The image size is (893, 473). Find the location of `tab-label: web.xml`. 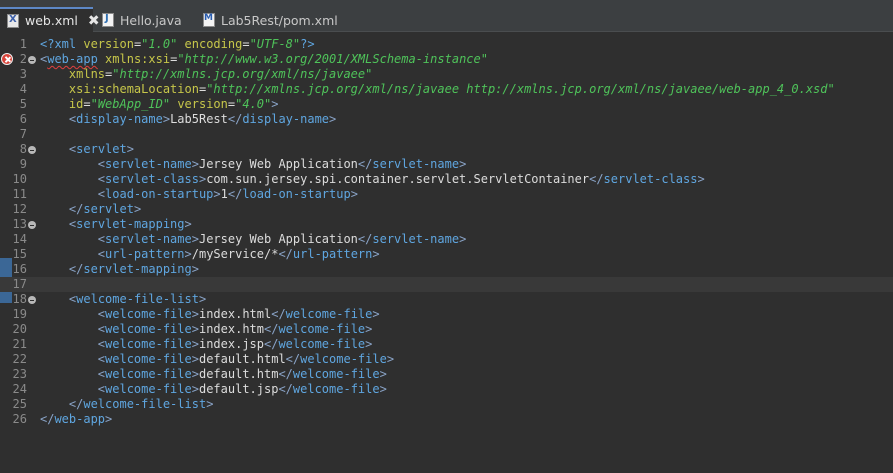

tab-label: web.xml is located at coordinates (51, 20).